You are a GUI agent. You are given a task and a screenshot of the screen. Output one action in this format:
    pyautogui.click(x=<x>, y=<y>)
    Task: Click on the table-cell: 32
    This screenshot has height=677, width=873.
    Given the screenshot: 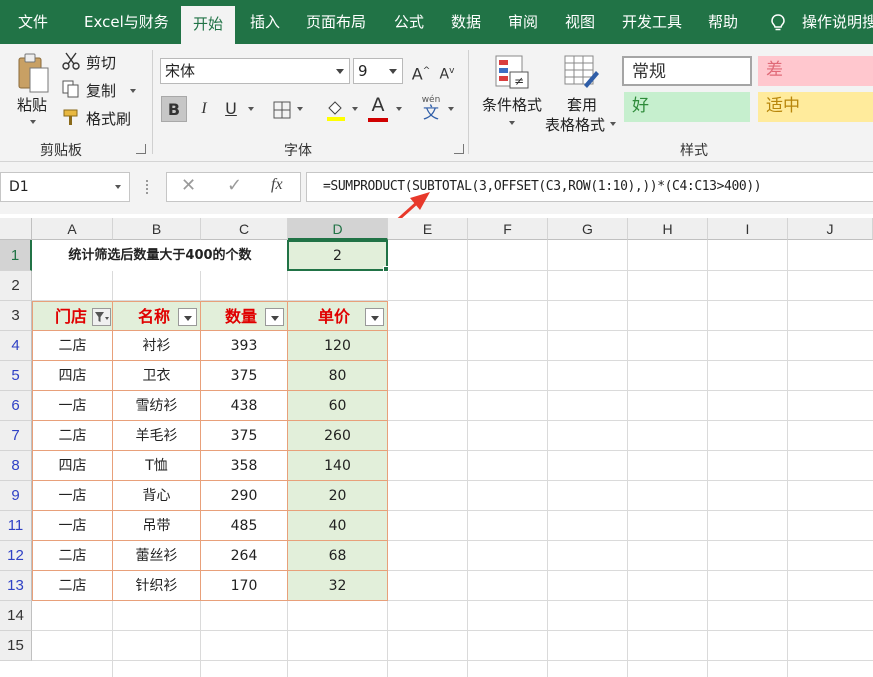 What is the action you would take?
    pyautogui.click(x=338, y=586)
    